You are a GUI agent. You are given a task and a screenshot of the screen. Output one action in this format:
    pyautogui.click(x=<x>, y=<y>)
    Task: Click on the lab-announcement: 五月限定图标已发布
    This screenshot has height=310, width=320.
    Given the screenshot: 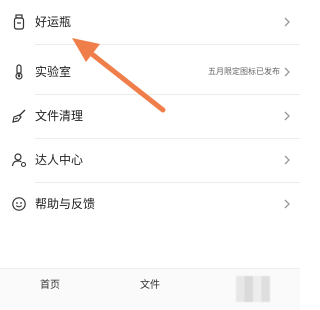 What is the action you would take?
    pyautogui.click(x=244, y=71)
    